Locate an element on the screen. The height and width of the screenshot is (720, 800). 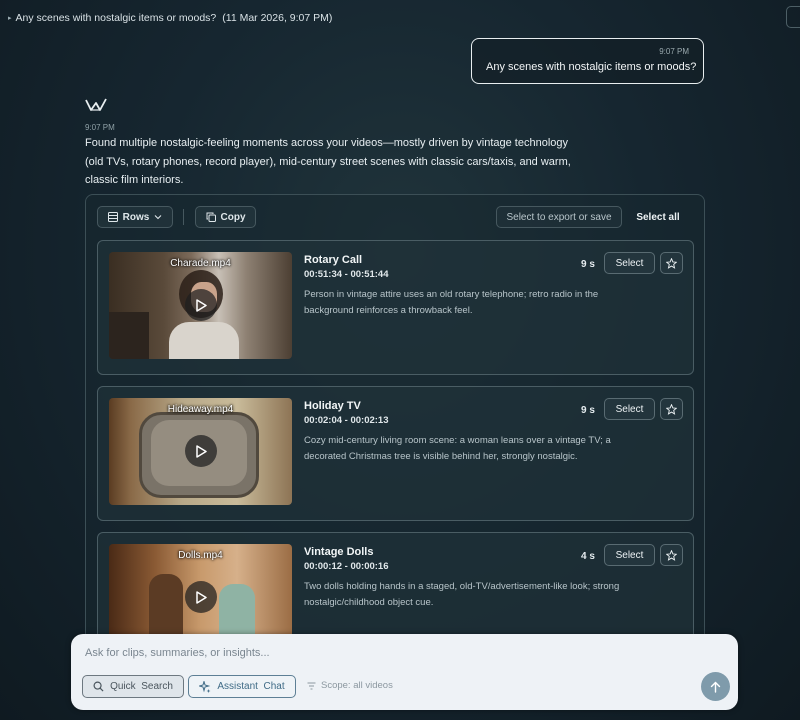
rows-view-label: Rows is located at coordinates (136, 217).